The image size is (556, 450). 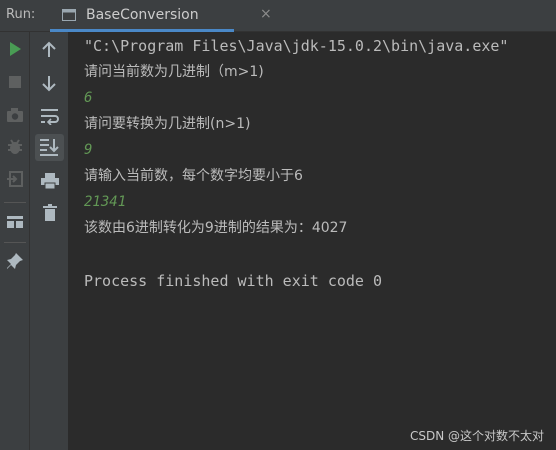 I want to click on console-line-prompt-number: 请输入当前数，每个数字均要小于6, so click(x=193, y=176).